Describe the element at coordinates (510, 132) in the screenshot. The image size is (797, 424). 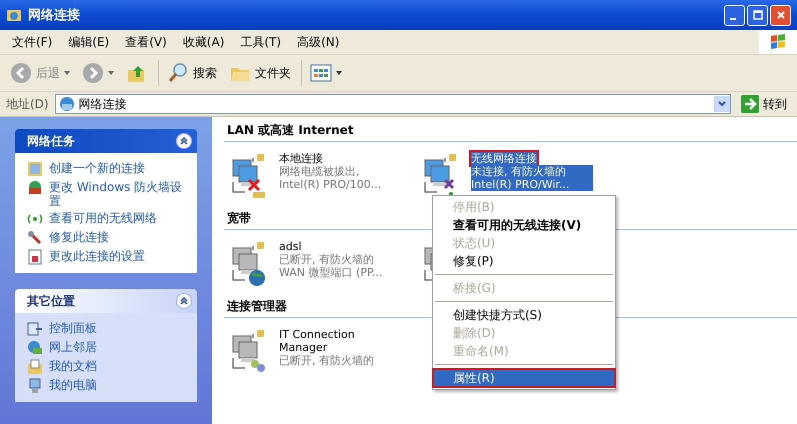
I see `group-header: LAN 或高速 Internet` at that location.